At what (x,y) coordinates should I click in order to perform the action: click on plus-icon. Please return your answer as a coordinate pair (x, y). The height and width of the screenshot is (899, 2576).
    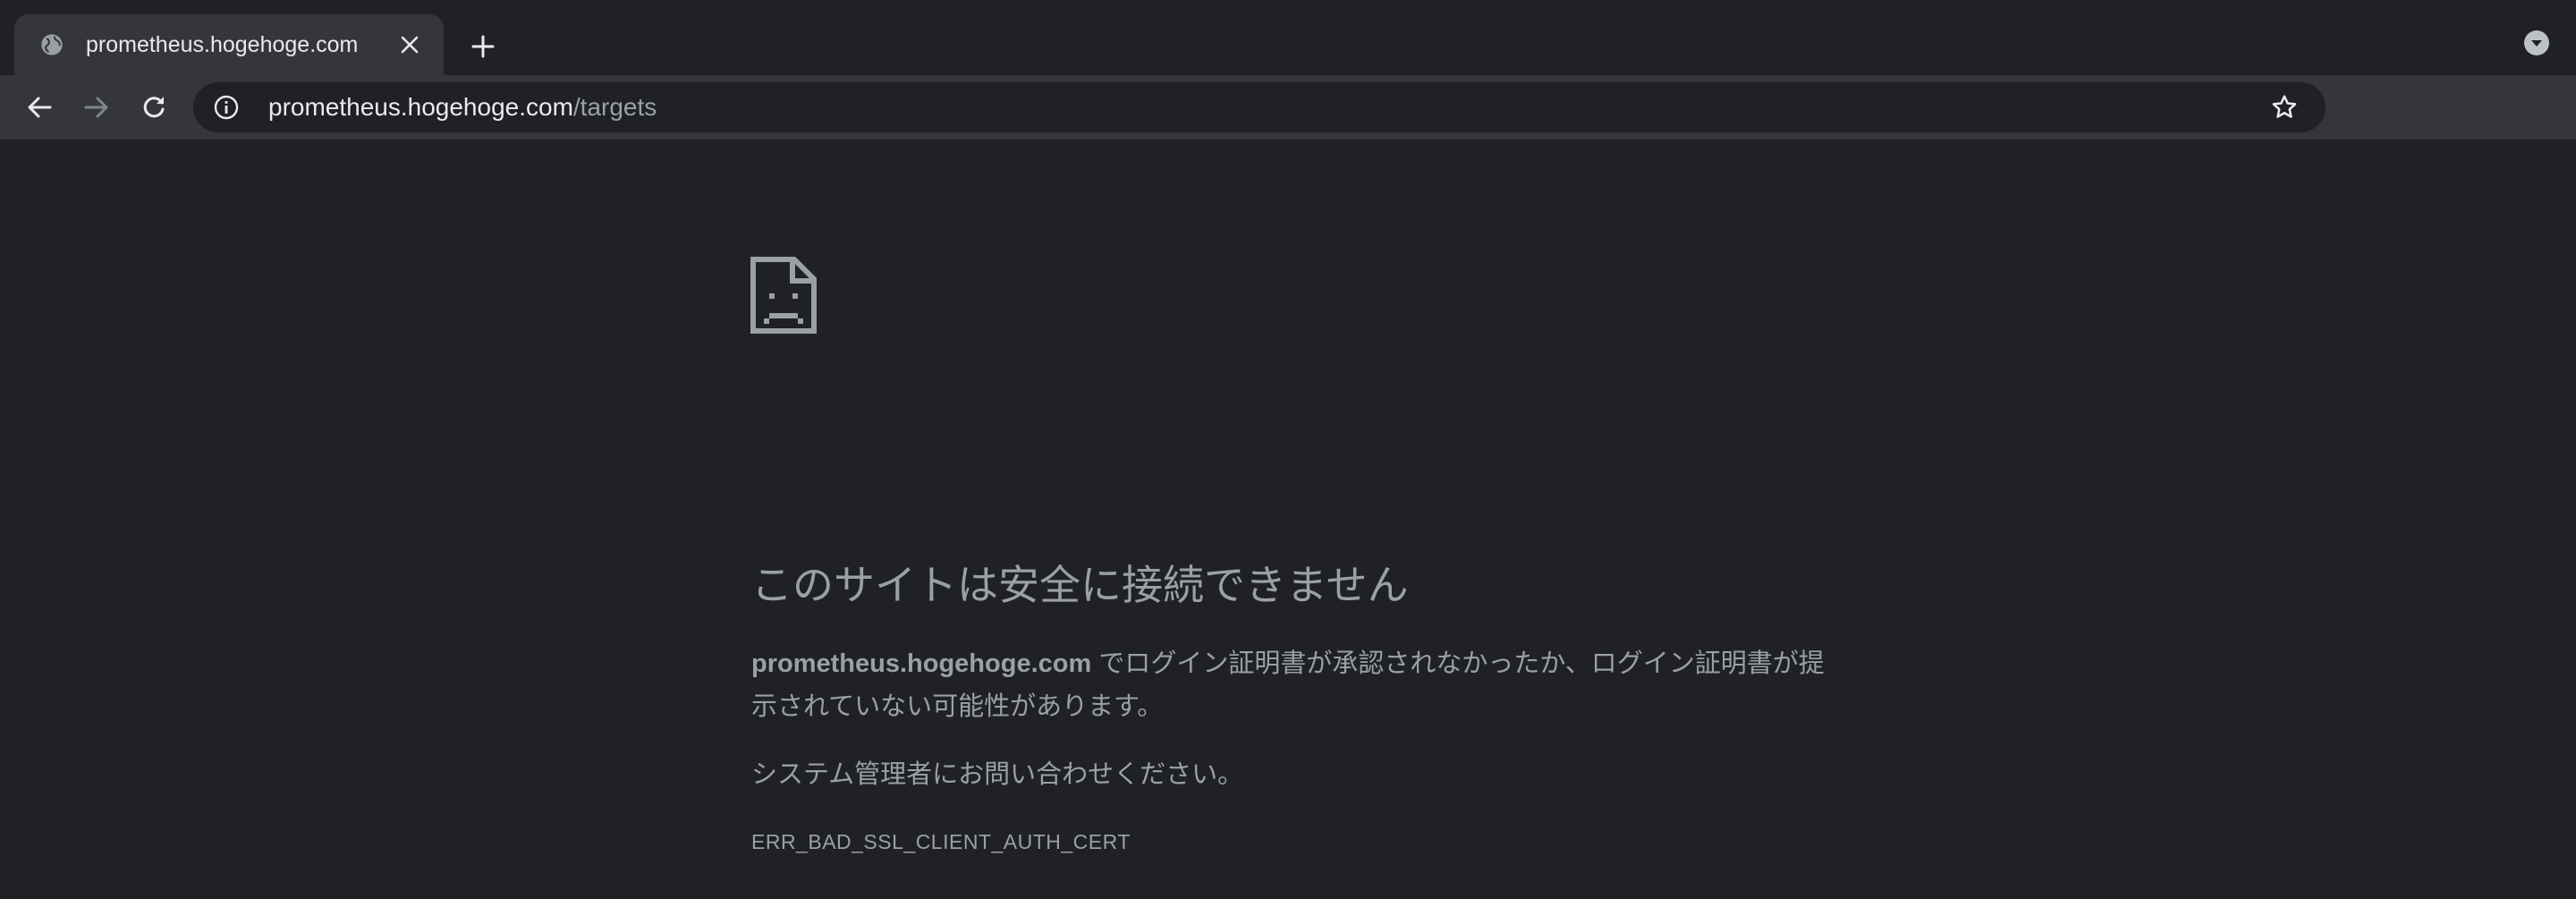
    Looking at the image, I should click on (483, 46).